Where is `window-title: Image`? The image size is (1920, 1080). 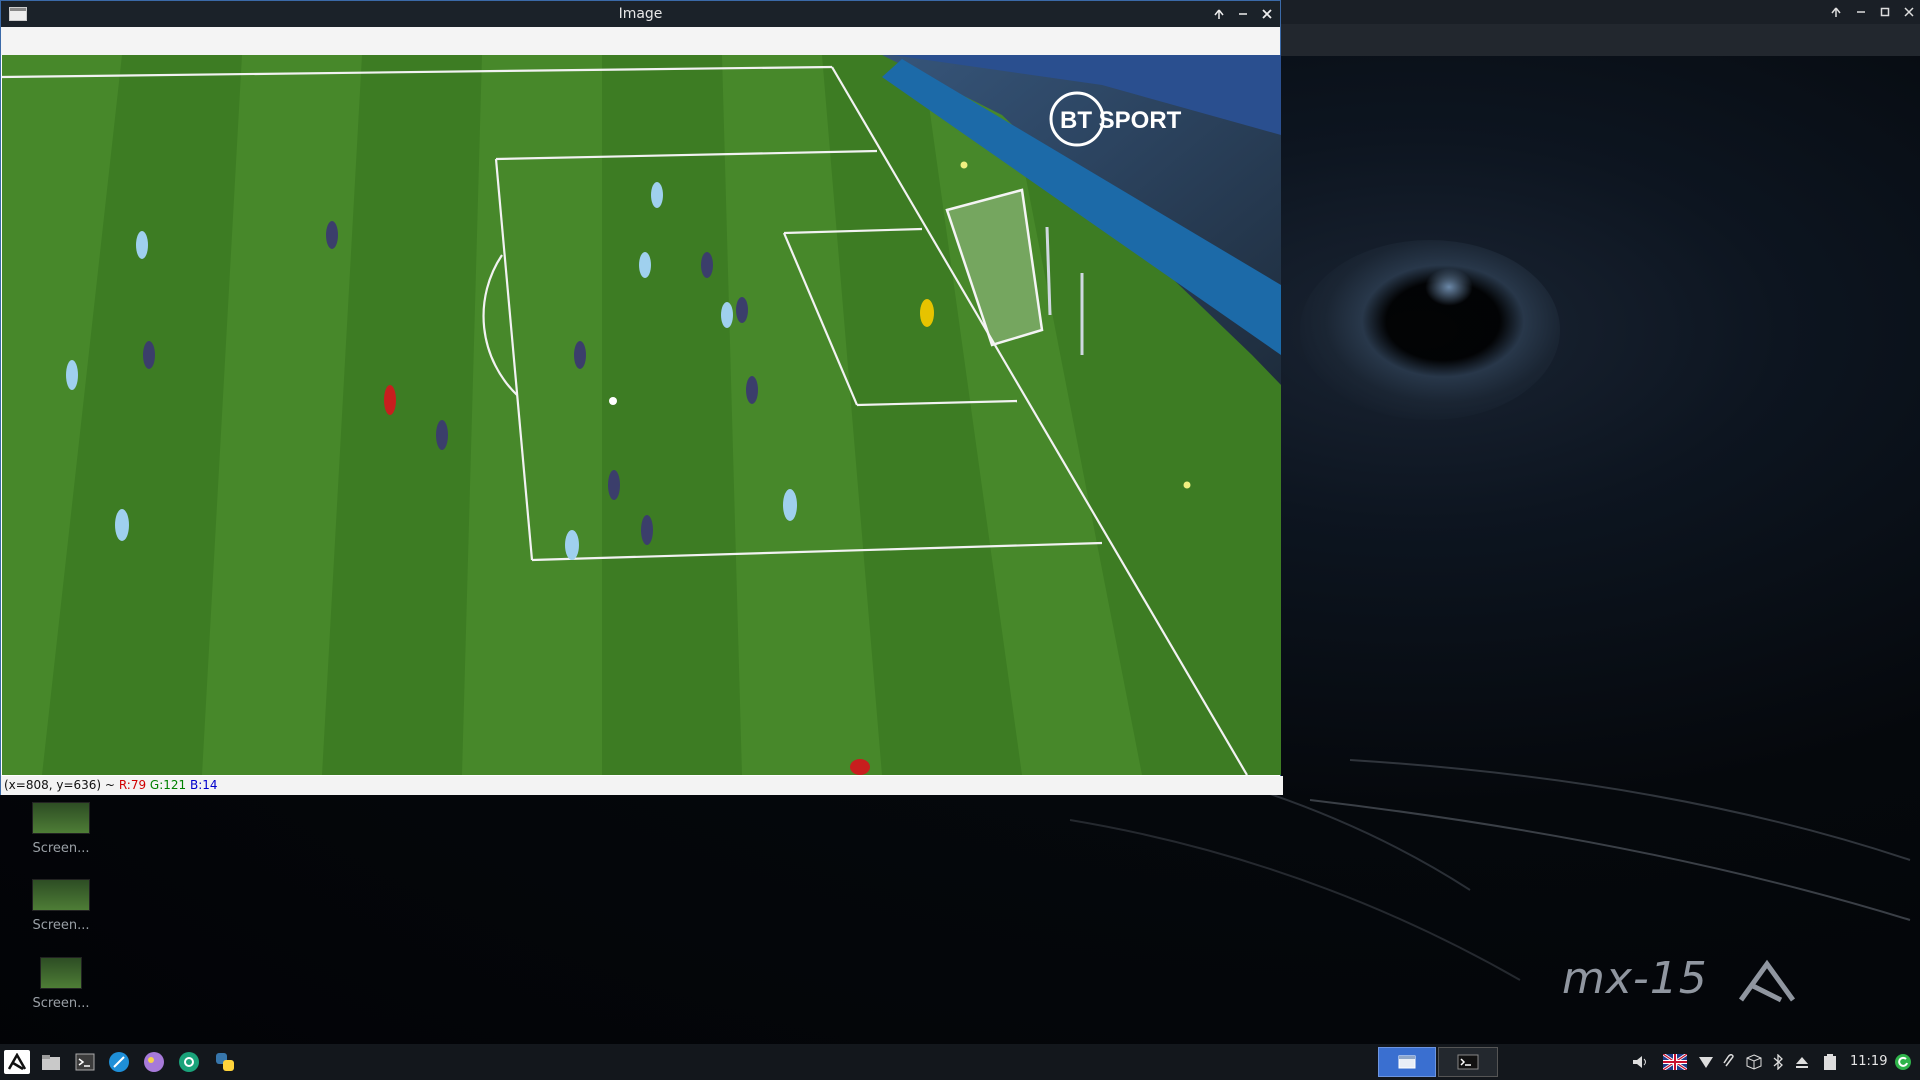
window-title: Image is located at coordinates (640, 14).